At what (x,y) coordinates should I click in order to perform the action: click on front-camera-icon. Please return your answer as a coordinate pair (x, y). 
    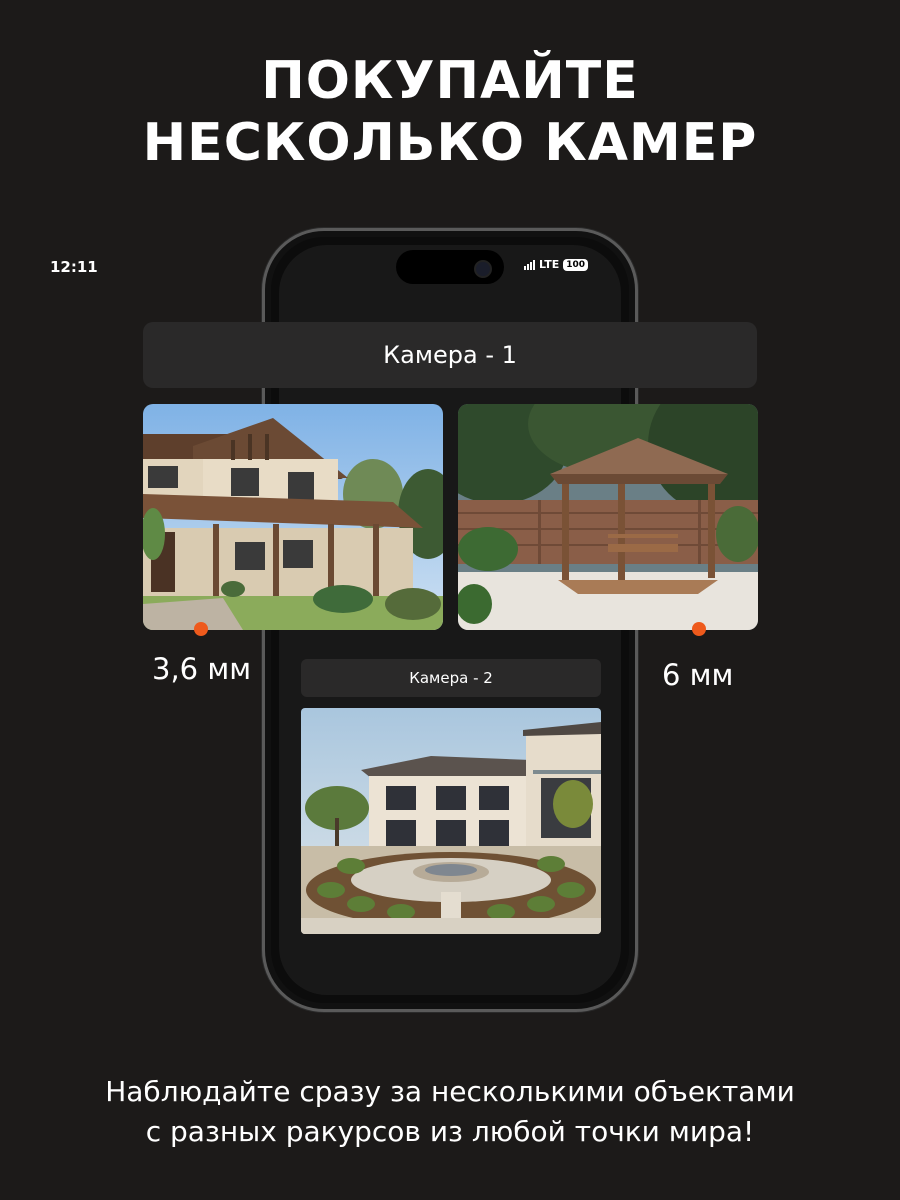
    Looking at the image, I should click on (483, 269).